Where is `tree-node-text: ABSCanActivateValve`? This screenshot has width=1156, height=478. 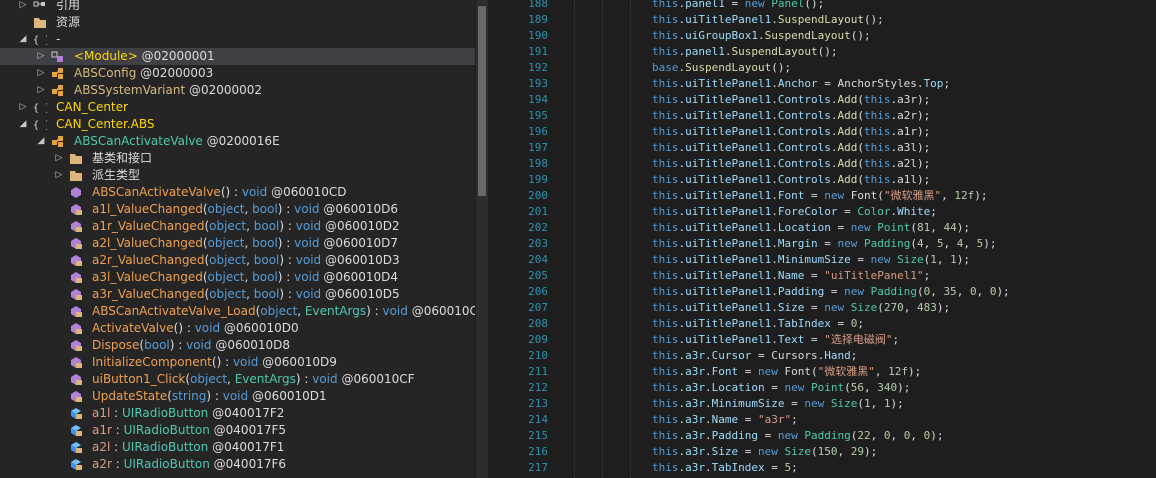 tree-node-text: ABSCanActivateValve is located at coordinates (156, 192).